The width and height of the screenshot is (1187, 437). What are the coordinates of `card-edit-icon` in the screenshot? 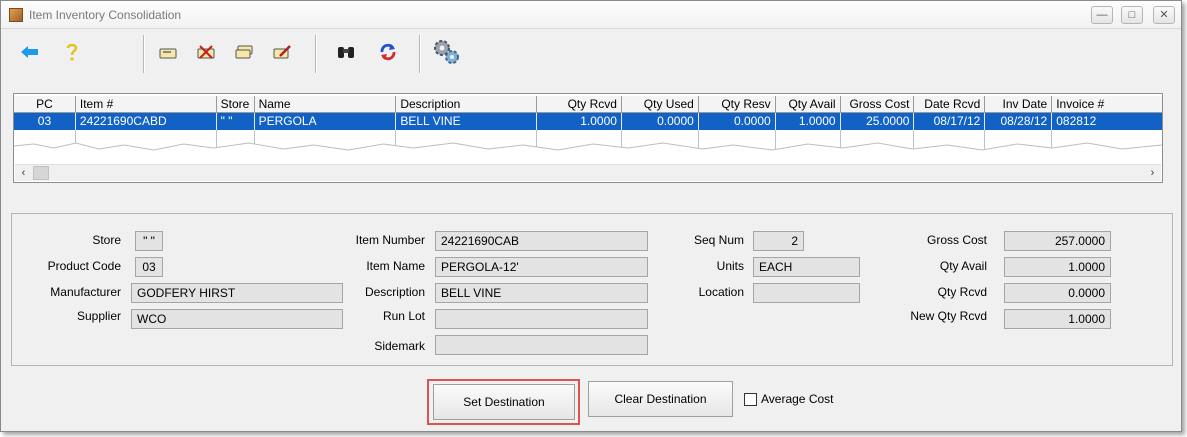 It's located at (282, 52).